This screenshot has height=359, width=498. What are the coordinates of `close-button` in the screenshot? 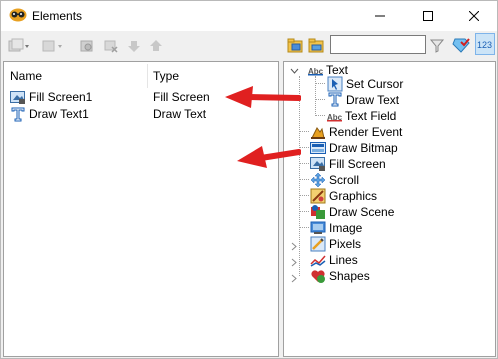 It's located at (474, 16).